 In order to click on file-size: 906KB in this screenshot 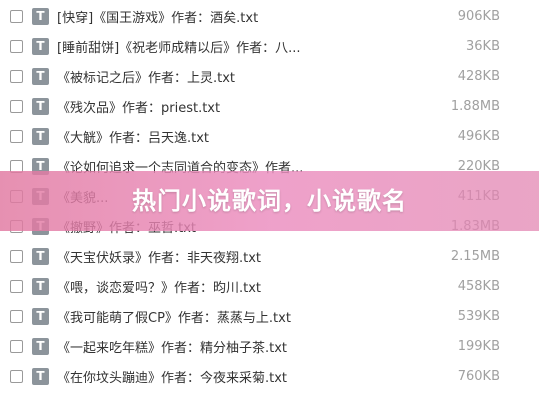, I will do `click(478, 16)`.